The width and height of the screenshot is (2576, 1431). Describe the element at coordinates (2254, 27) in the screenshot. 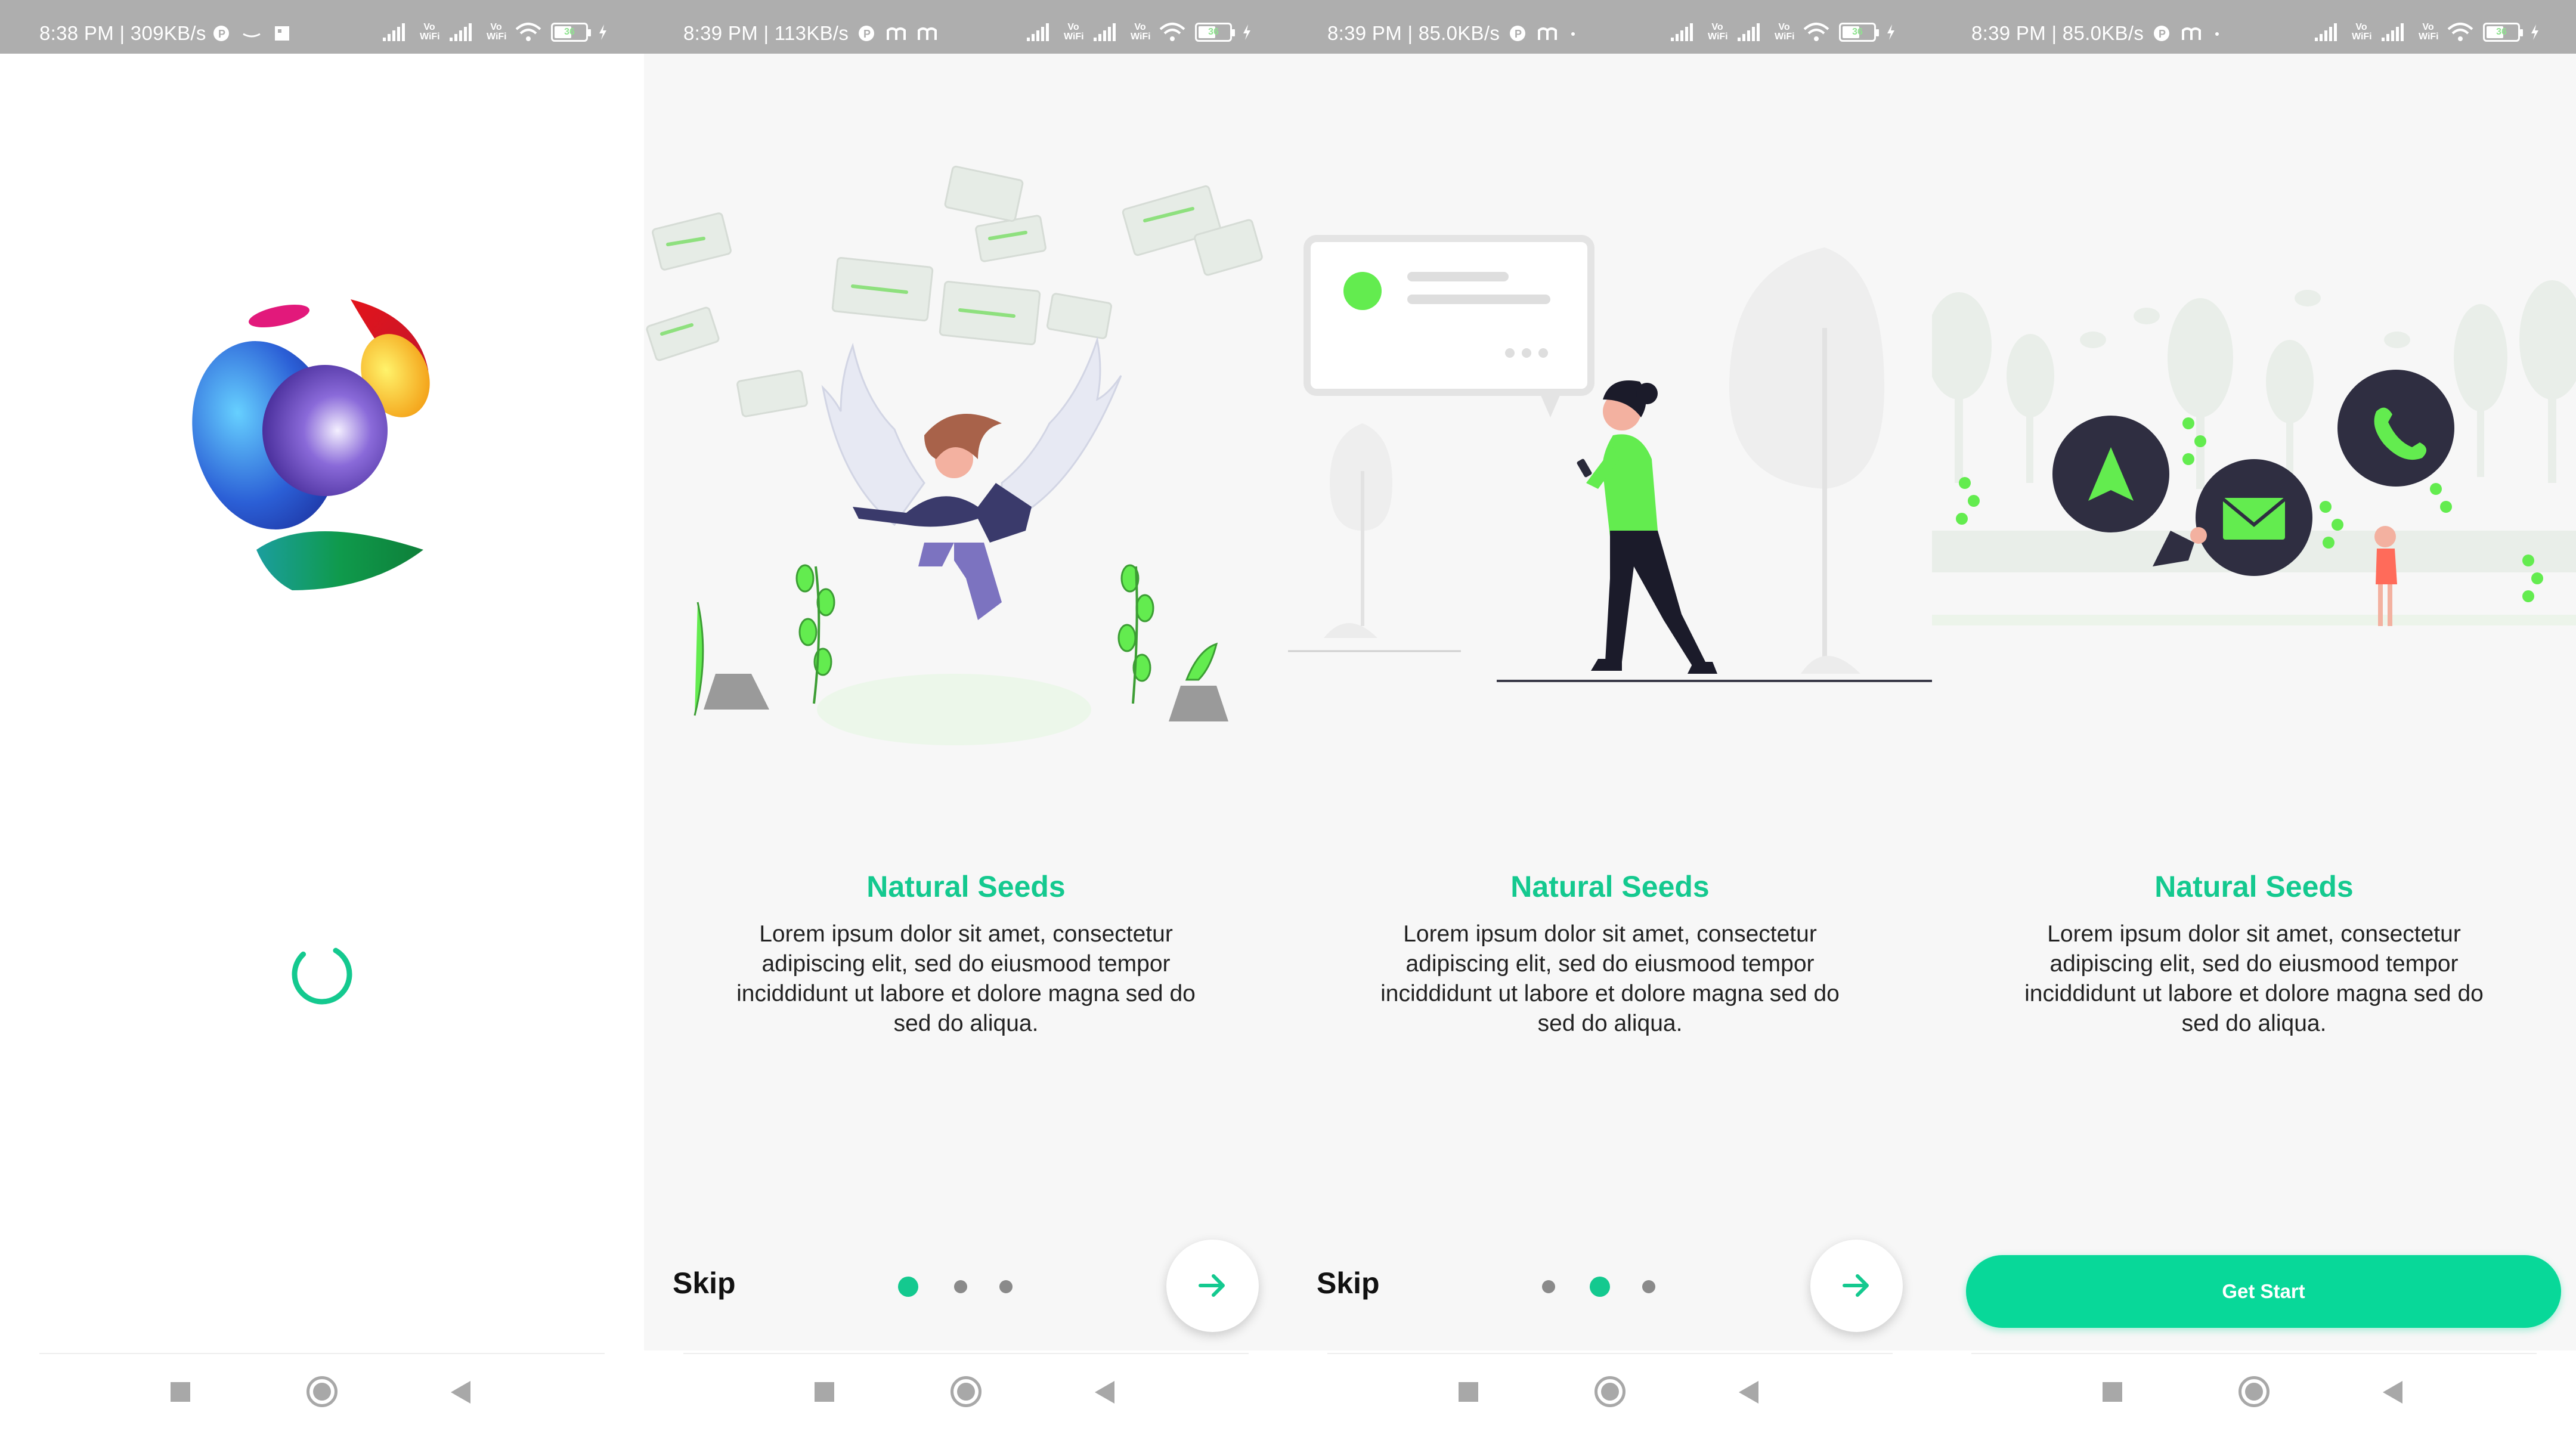

I see `status-bar: 8:39 PM | 85.0KB/s P Vo WiFi Vo WiFi 36` at that location.